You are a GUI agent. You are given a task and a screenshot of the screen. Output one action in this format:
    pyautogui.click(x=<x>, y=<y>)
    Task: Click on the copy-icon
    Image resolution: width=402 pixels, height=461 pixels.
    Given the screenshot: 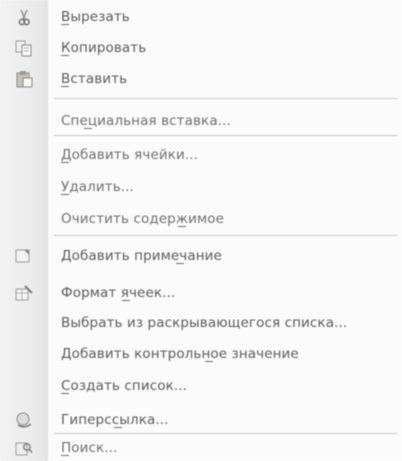 What is the action you would take?
    pyautogui.click(x=24, y=48)
    